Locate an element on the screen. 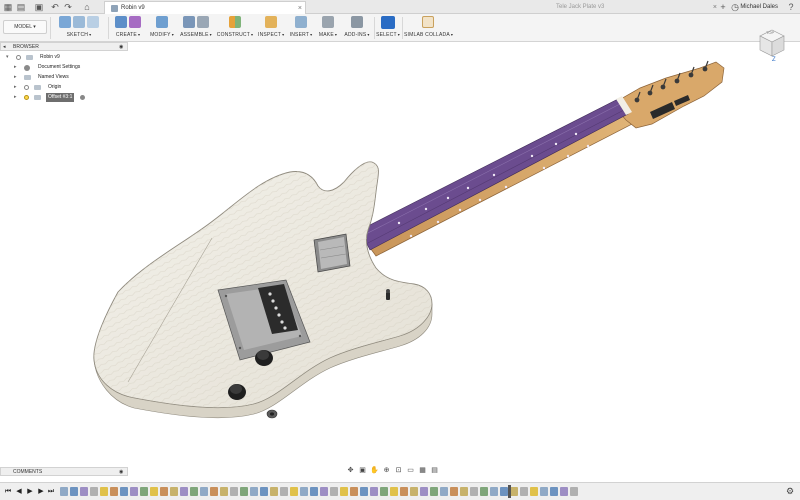  scripts-icon is located at coordinates (357, 22).